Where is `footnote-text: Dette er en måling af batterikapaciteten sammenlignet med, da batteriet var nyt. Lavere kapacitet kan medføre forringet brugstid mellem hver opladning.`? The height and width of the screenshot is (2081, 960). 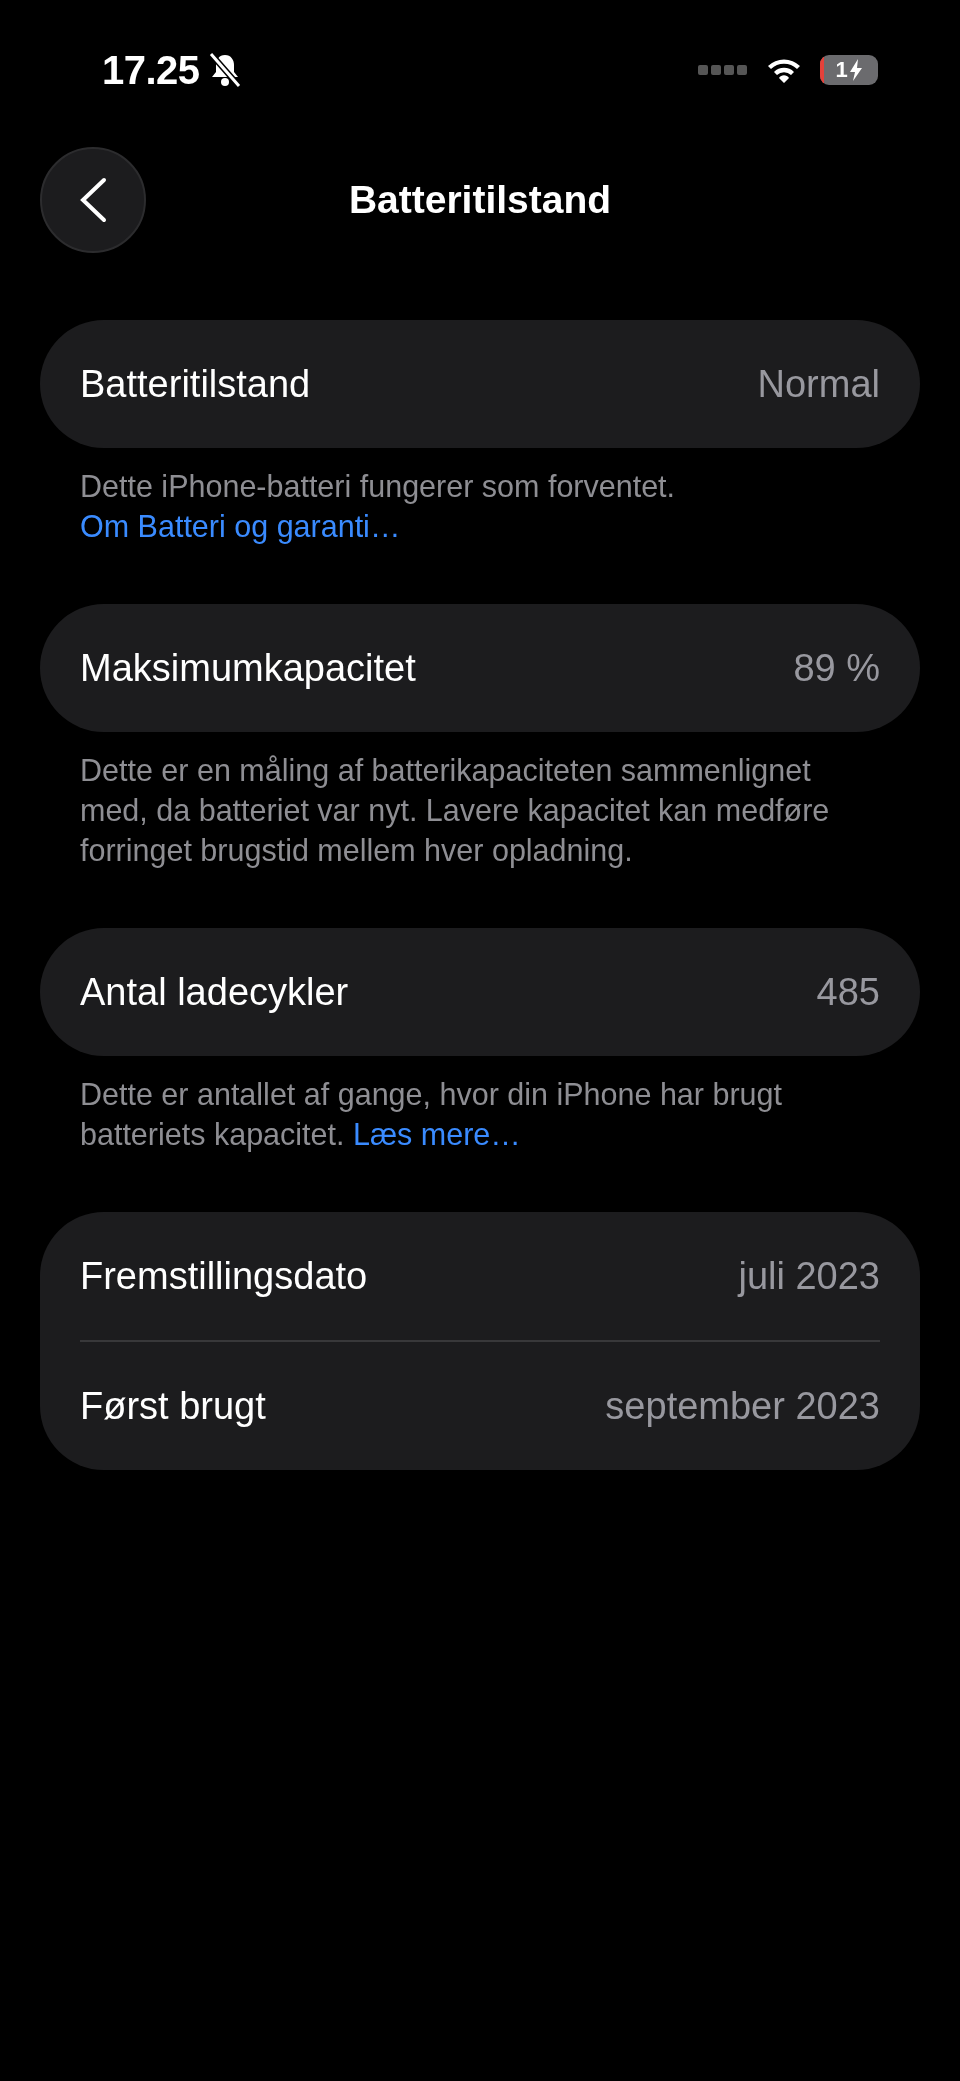 footnote-text: Dette er en måling af batterikapaciteten sammenlignet med, da batteriet var nyt. Lavere kapacitet kan medføre forringet brugstid mellem hver opladning. is located at coordinates (455, 811).